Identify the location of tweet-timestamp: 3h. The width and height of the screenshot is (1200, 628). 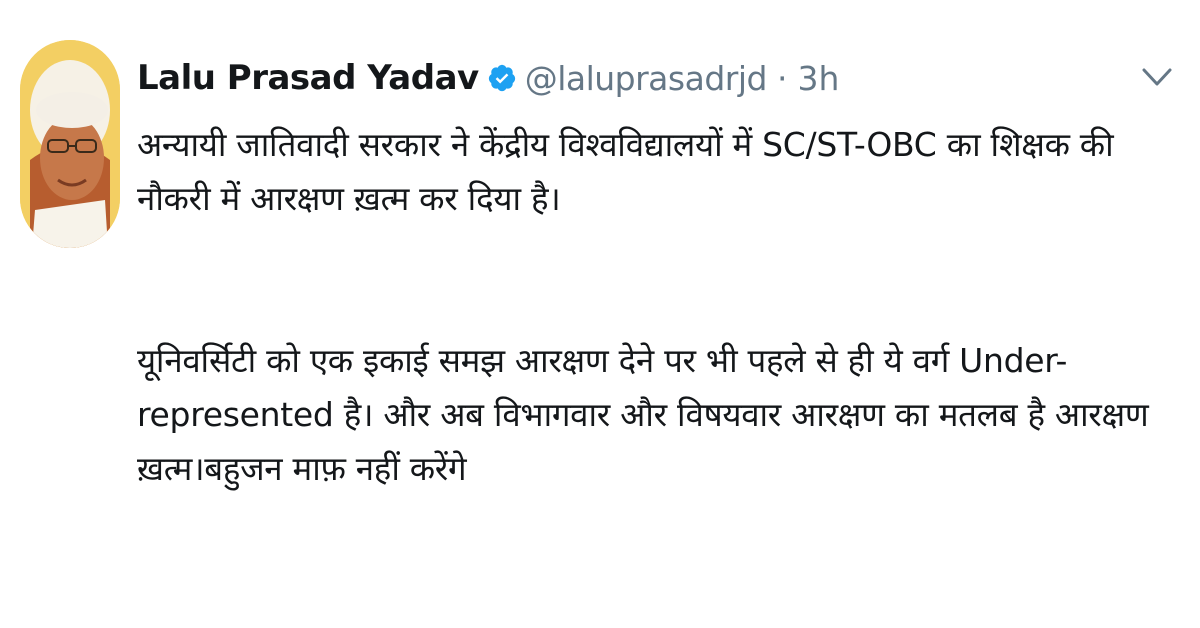
(818, 78).